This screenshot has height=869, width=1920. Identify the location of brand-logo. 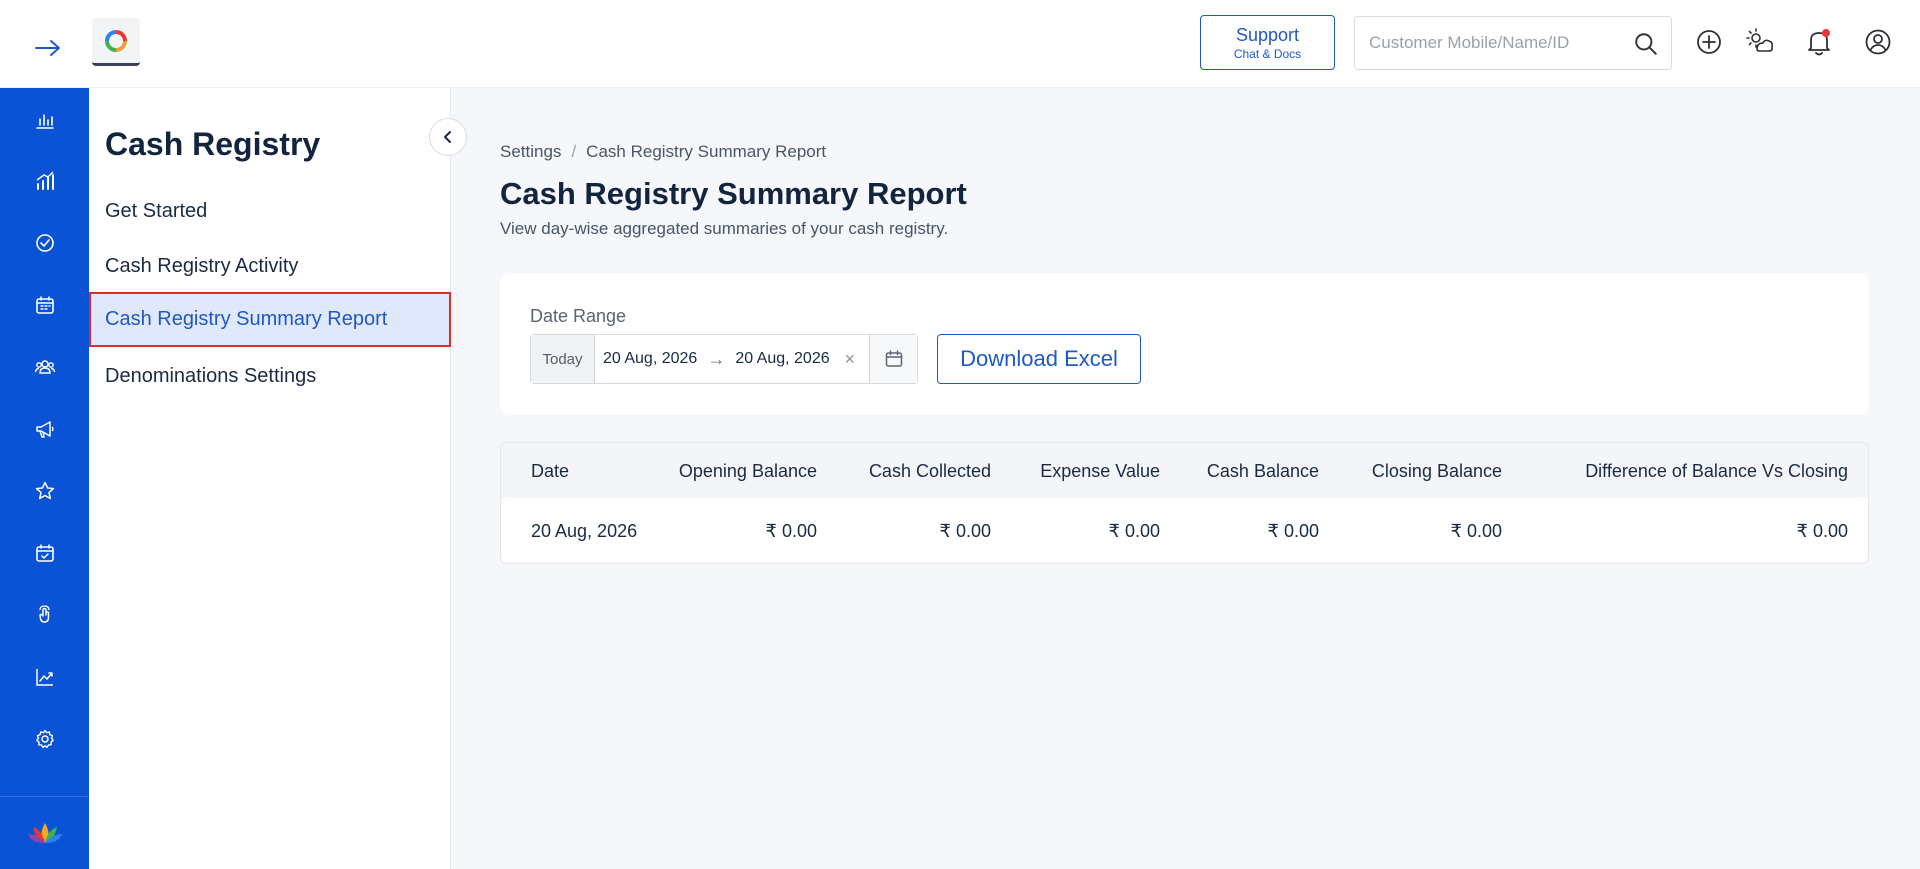
(44, 832).